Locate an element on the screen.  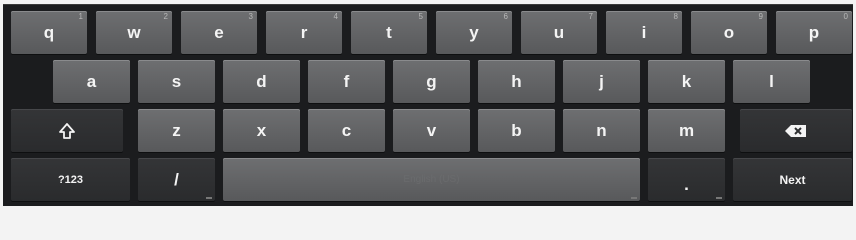
backspace-key is located at coordinates (796, 130).